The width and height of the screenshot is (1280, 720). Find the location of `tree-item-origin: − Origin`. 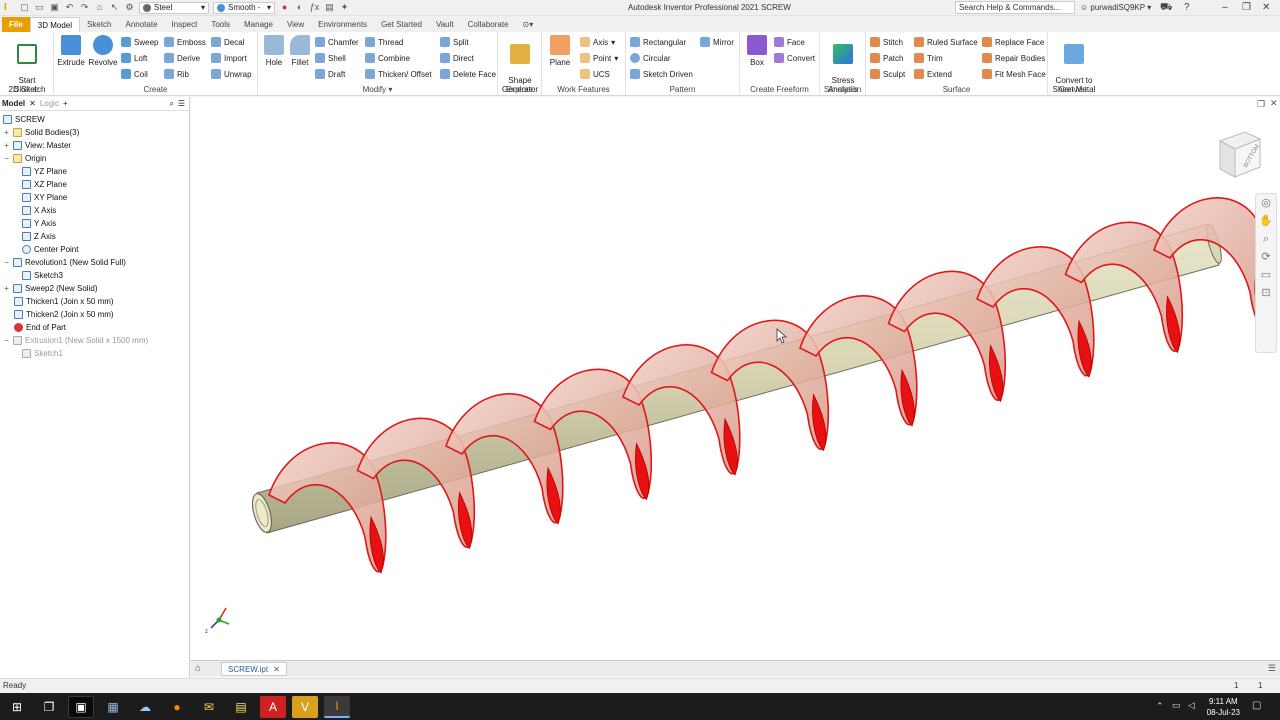

tree-item-origin: − Origin is located at coordinates (24, 158).